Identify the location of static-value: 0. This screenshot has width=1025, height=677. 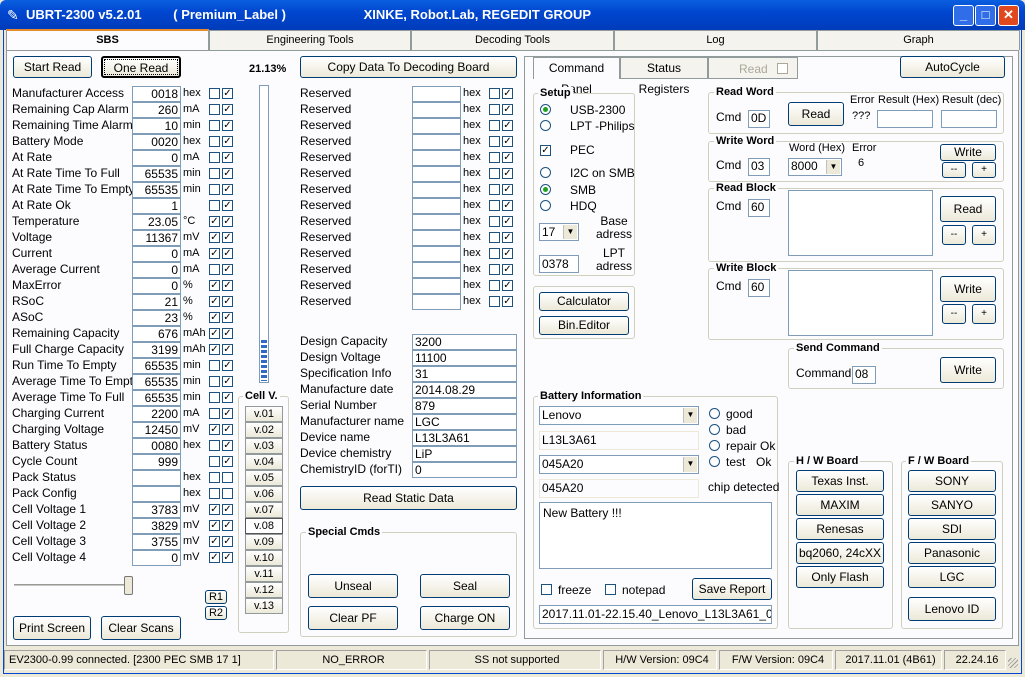
(464, 470).